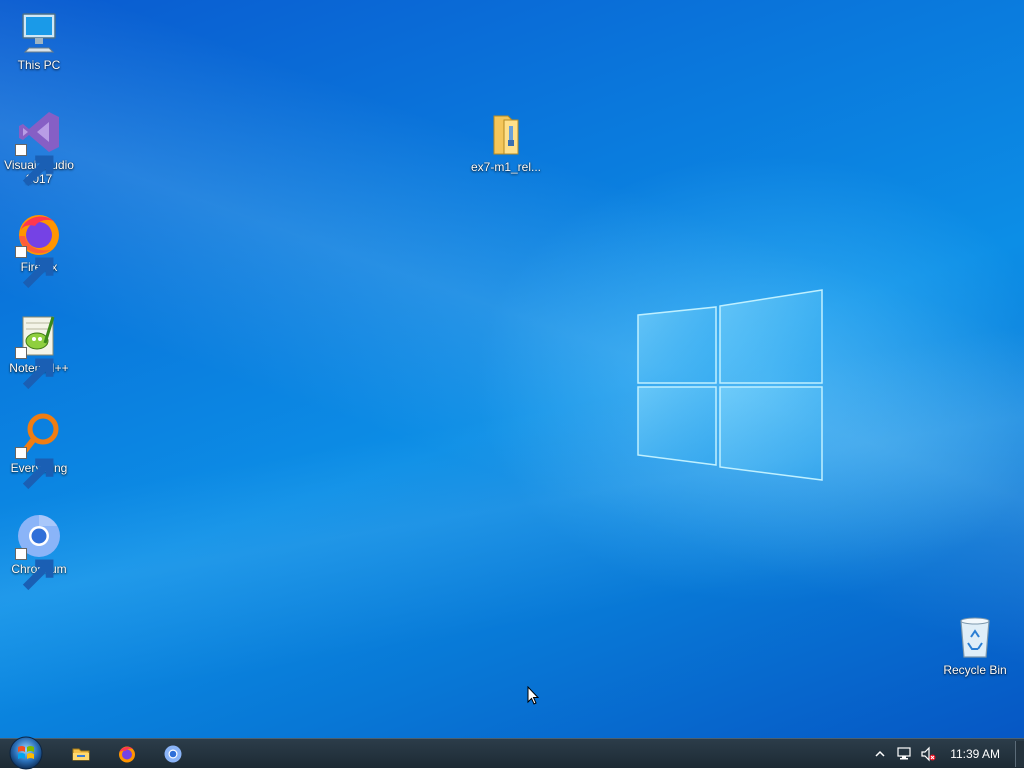 The image size is (1024, 776). I want to click on taskbar-chromium-button, so click(173, 754).